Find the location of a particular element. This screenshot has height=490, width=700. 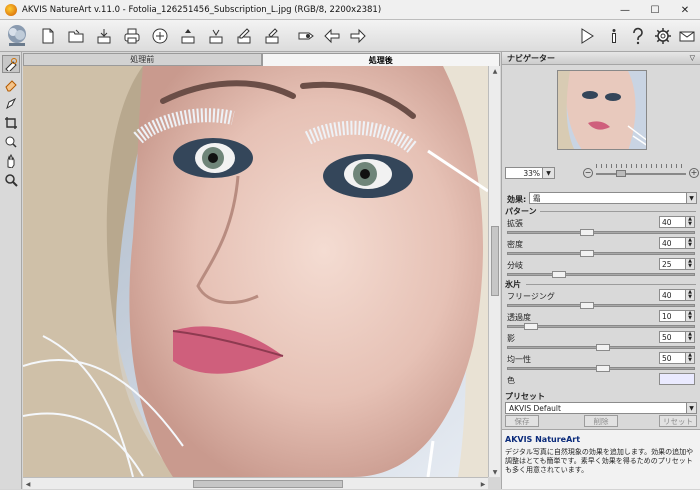

param-input: 10 ▲ ▼ is located at coordinates (677, 316).